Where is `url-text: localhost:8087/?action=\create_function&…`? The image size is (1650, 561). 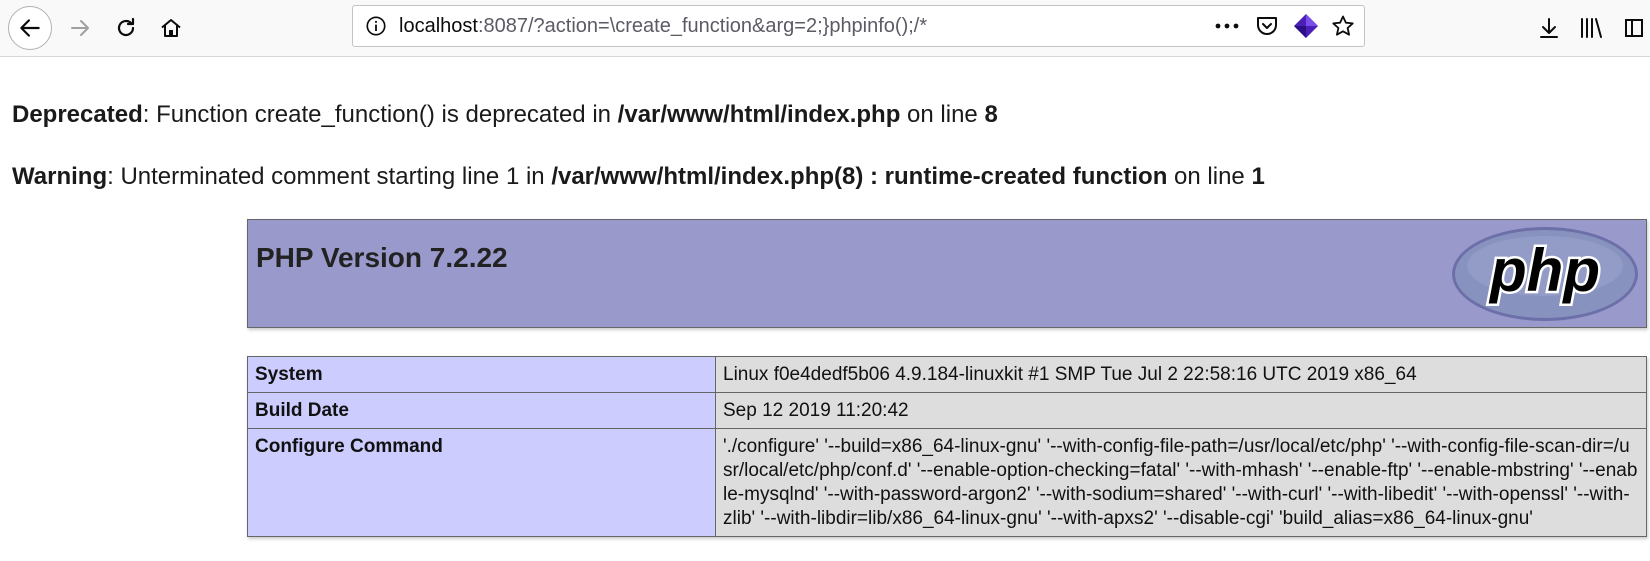 url-text: localhost:8087/?action=\create_function&… is located at coordinates (663, 26).